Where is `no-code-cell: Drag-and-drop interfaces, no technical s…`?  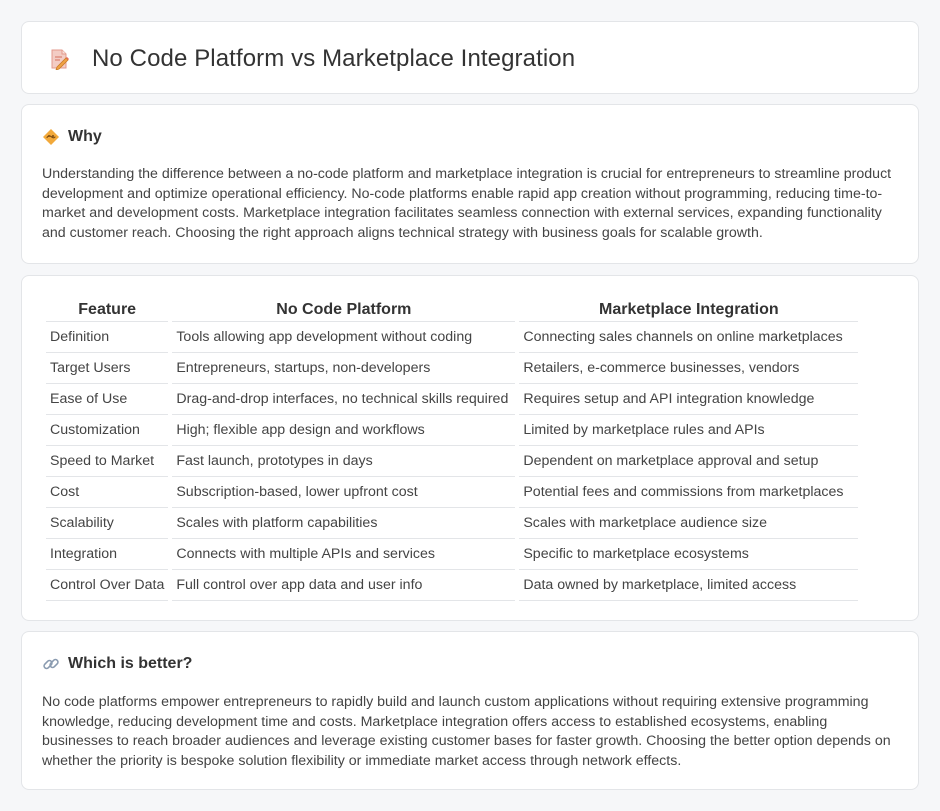 no-code-cell: Drag-and-drop interfaces, no technical s… is located at coordinates (344, 399).